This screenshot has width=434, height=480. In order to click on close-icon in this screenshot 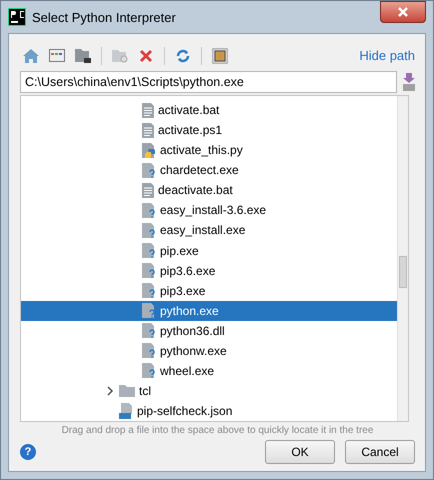, I will do `click(403, 12)`.